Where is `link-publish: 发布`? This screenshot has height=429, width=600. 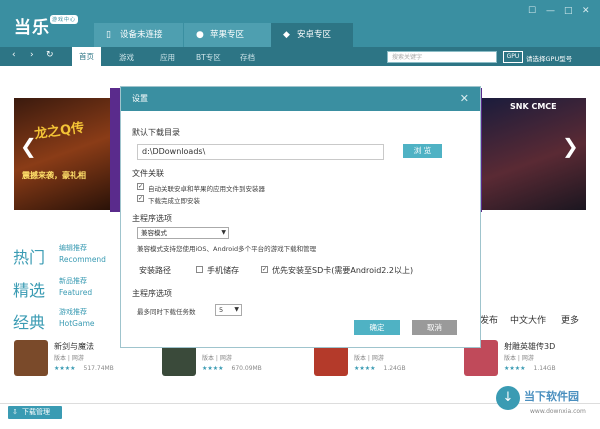 link-publish: 发布 is located at coordinates (489, 319).